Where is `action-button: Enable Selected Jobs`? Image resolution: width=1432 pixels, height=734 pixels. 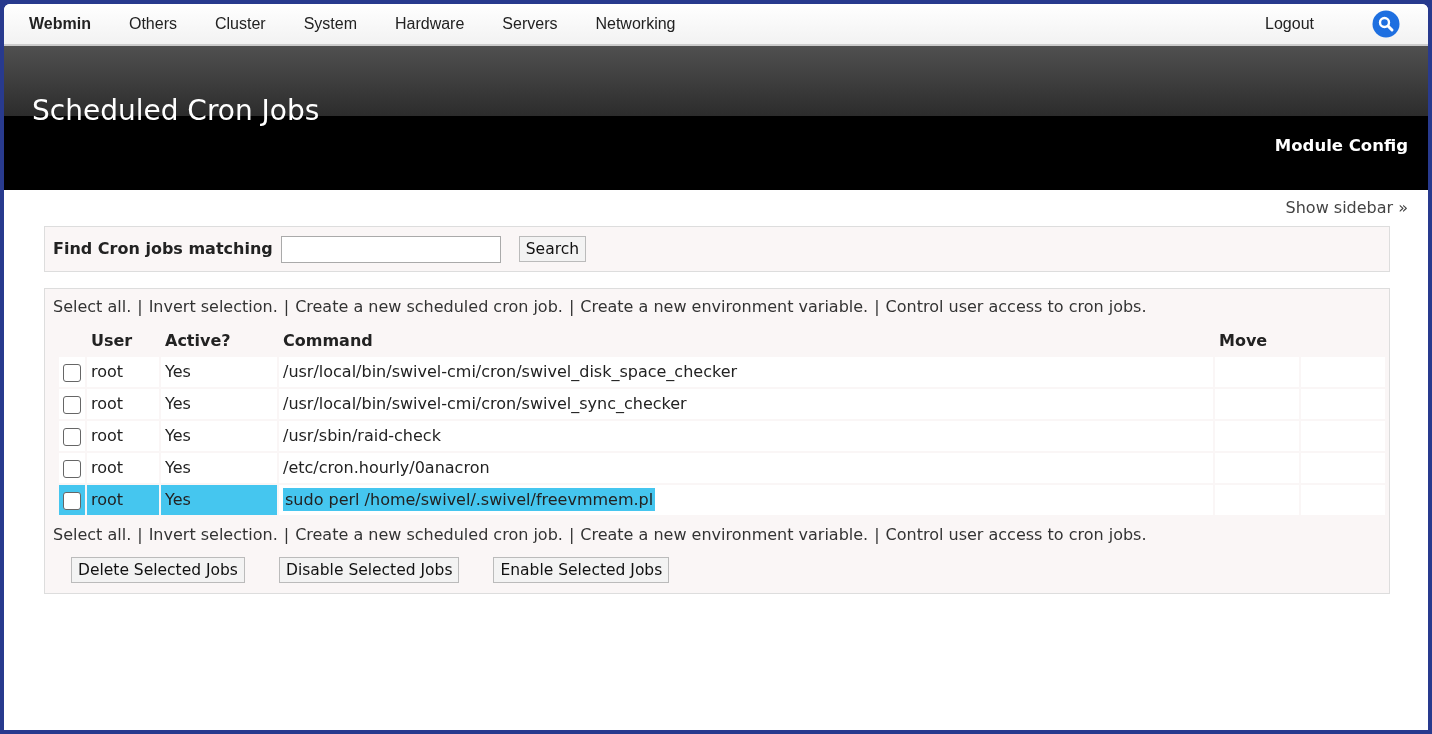 action-button: Enable Selected Jobs is located at coordinates (581, 570).